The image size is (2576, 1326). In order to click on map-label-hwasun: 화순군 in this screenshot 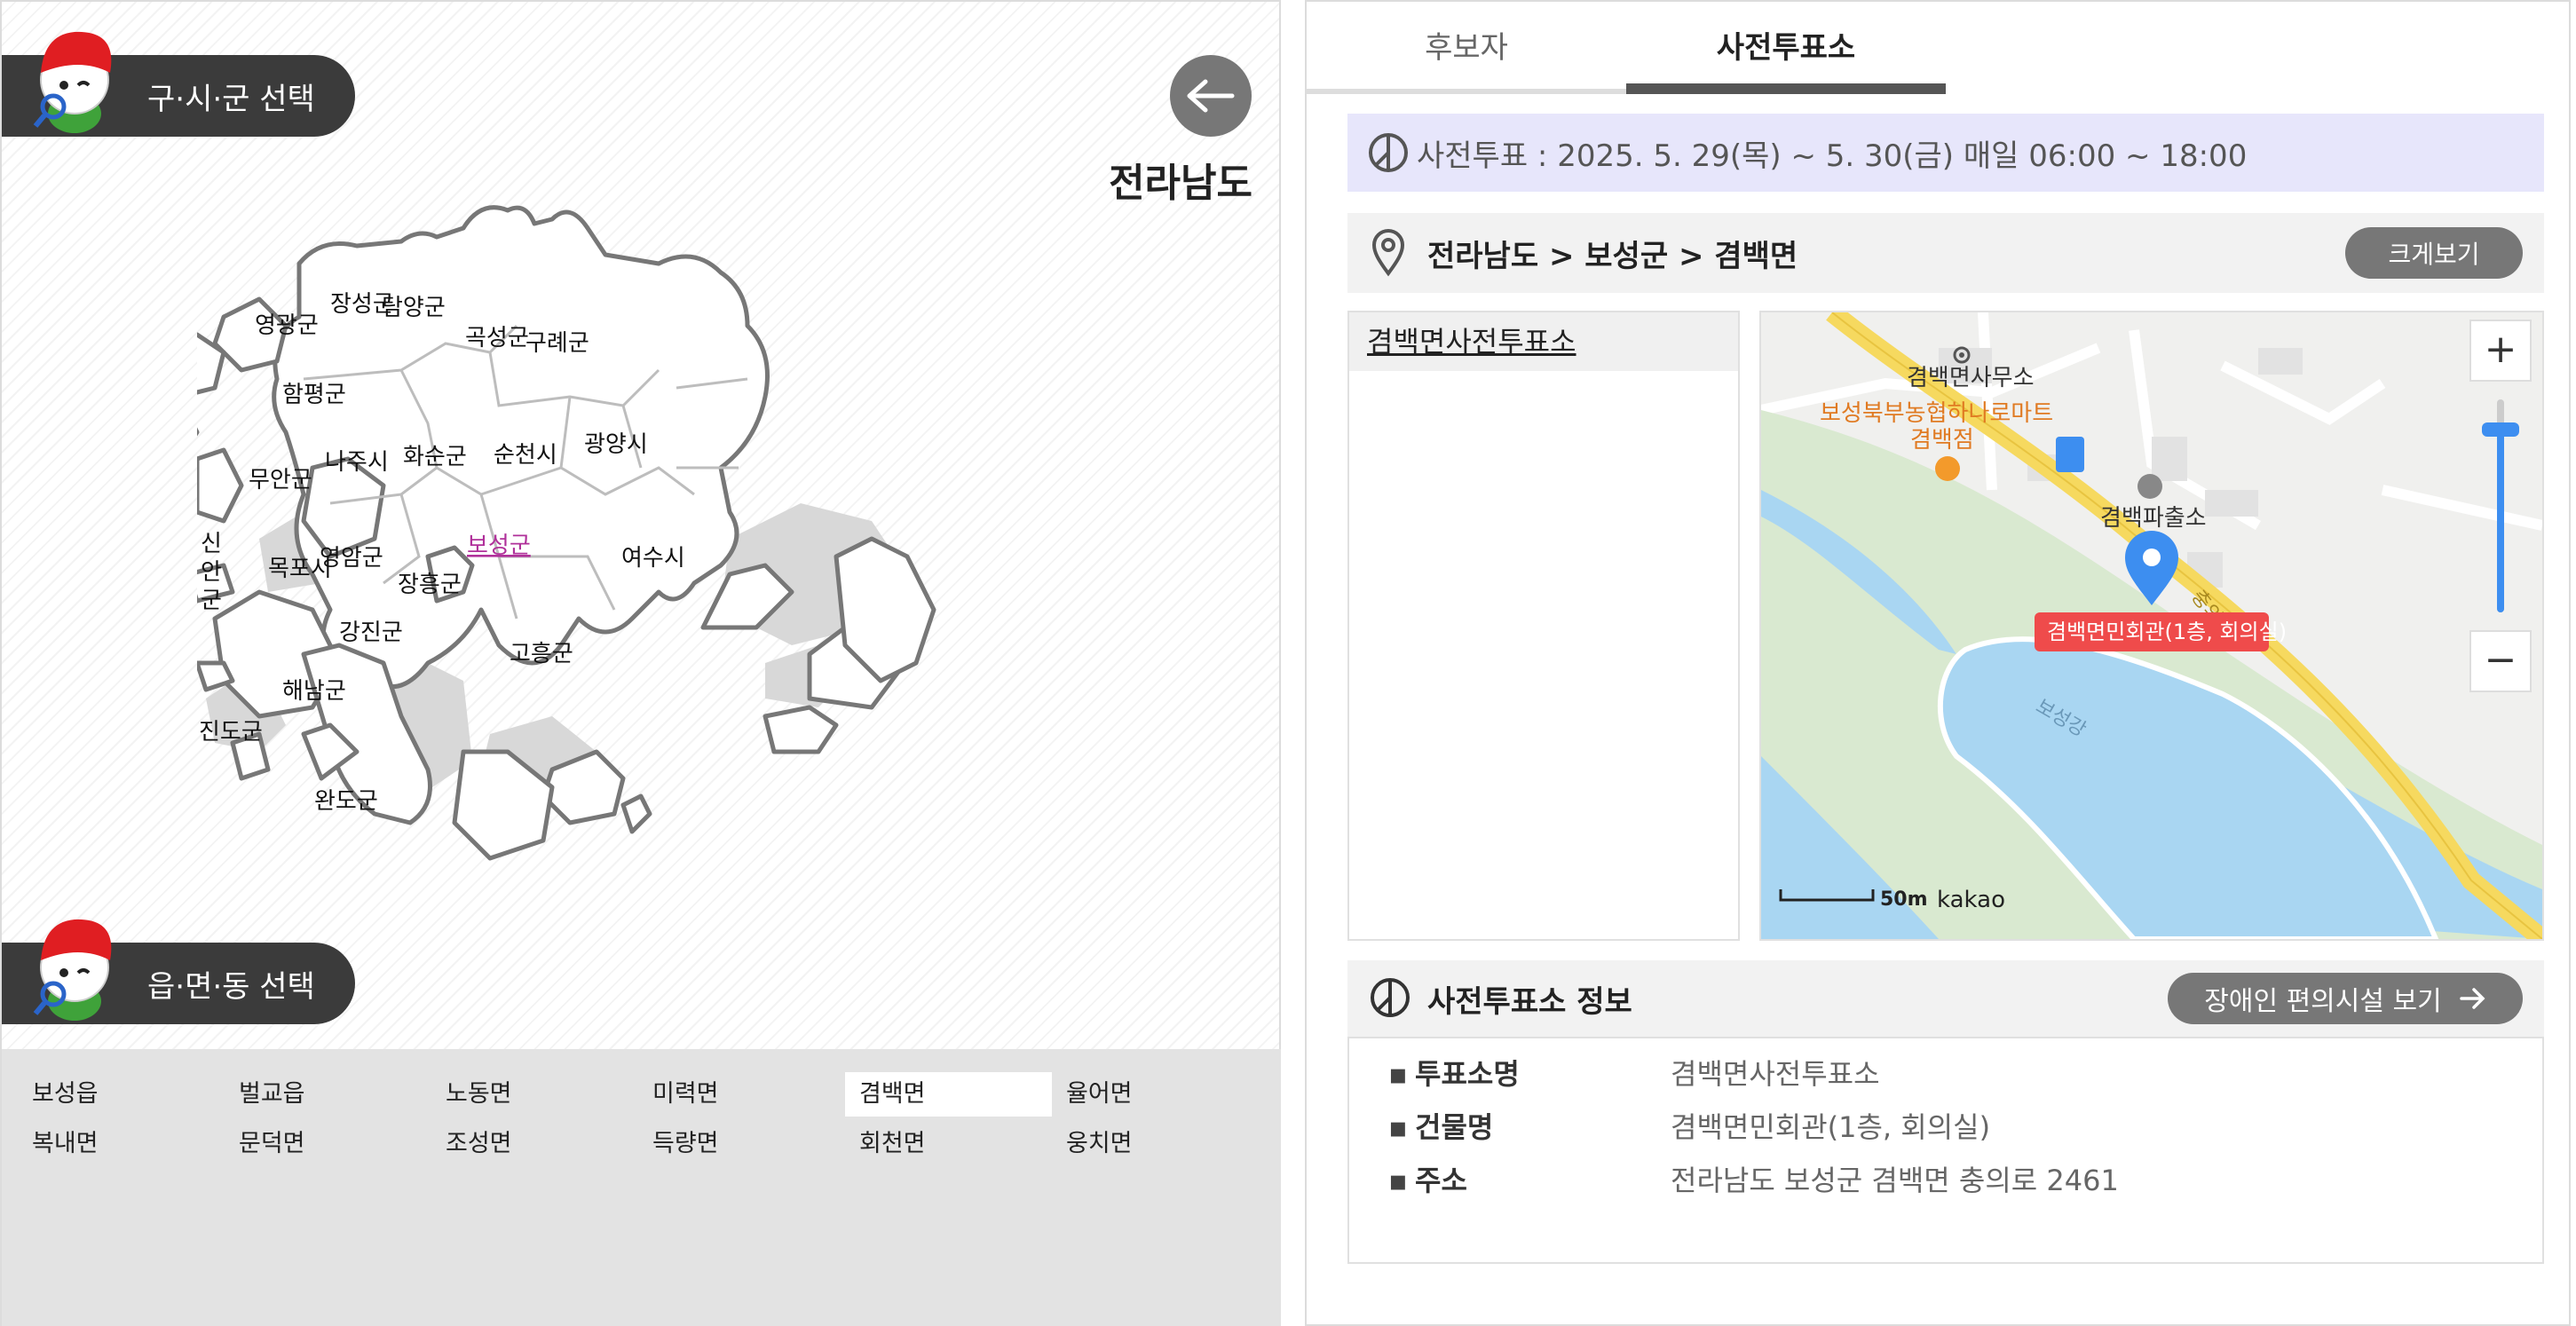, I will do `click(435, 457)`.